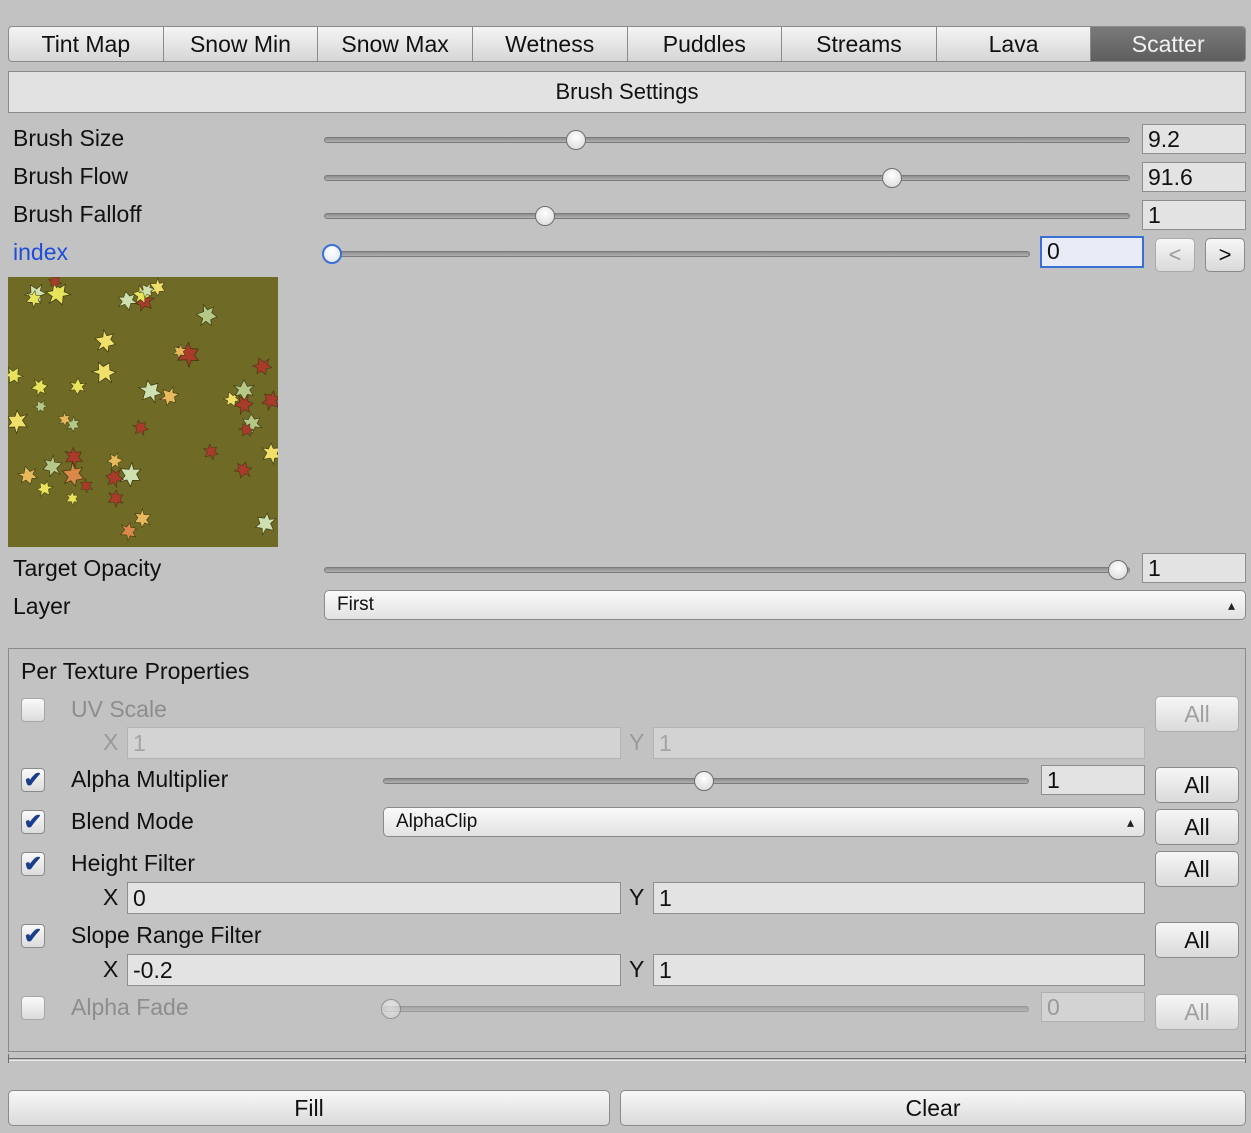 The height and width of the screenshot is (1133, 1251). I want to click on height-filter-all-button: All, so click(1197, 869).